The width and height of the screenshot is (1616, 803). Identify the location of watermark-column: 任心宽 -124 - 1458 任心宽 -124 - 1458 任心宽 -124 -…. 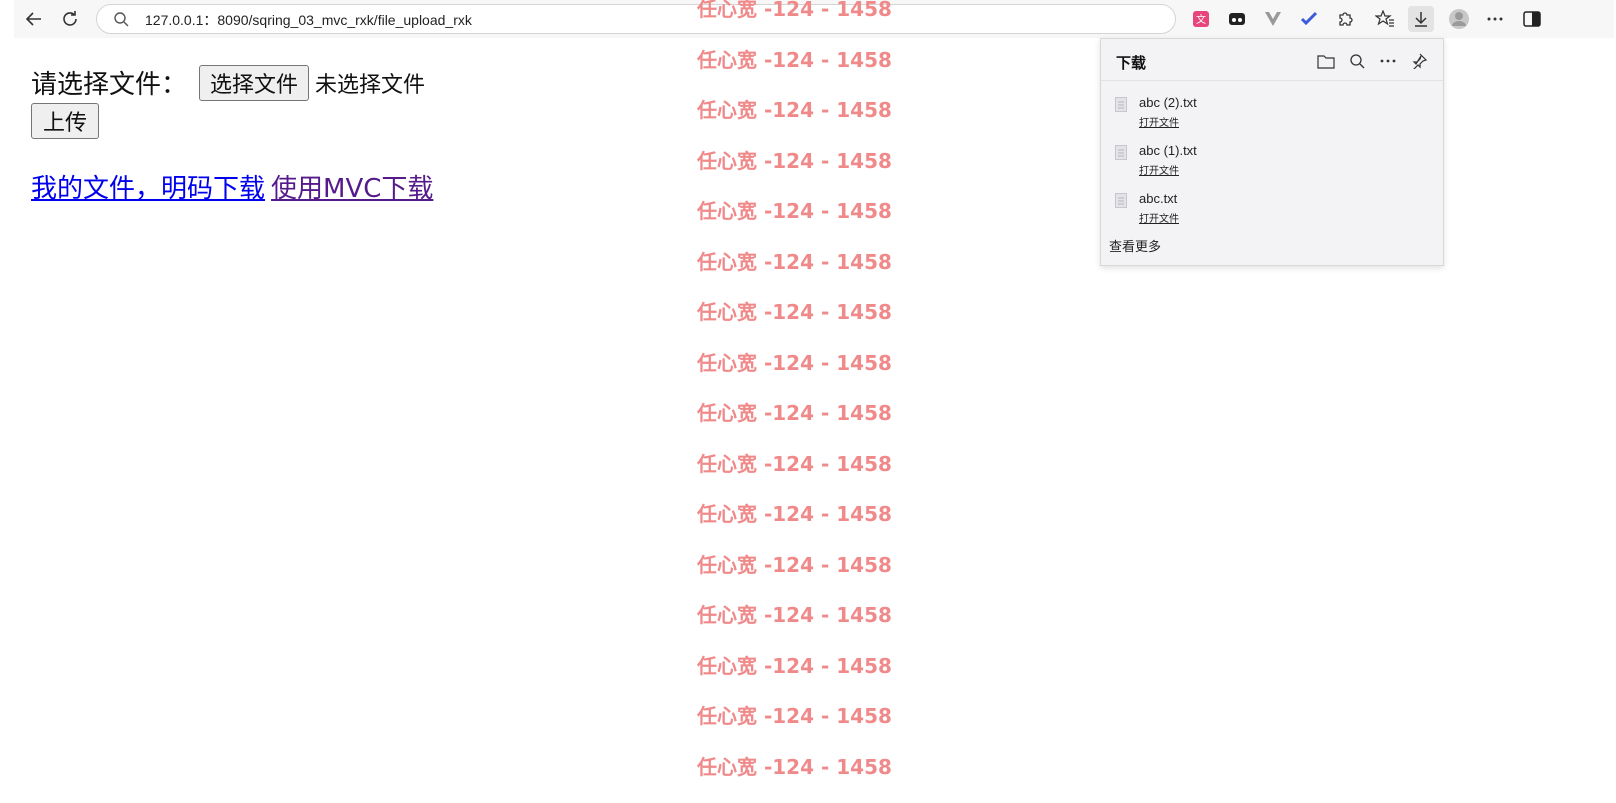
(794, 400).